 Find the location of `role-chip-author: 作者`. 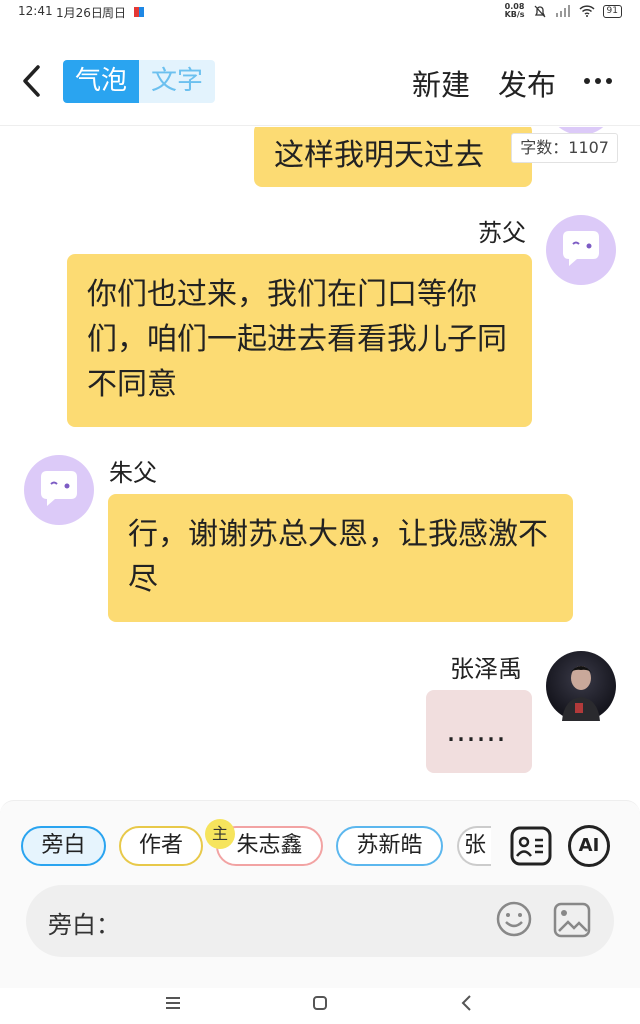

role-chip-author: 作者 is located at coordinates (161, 846).